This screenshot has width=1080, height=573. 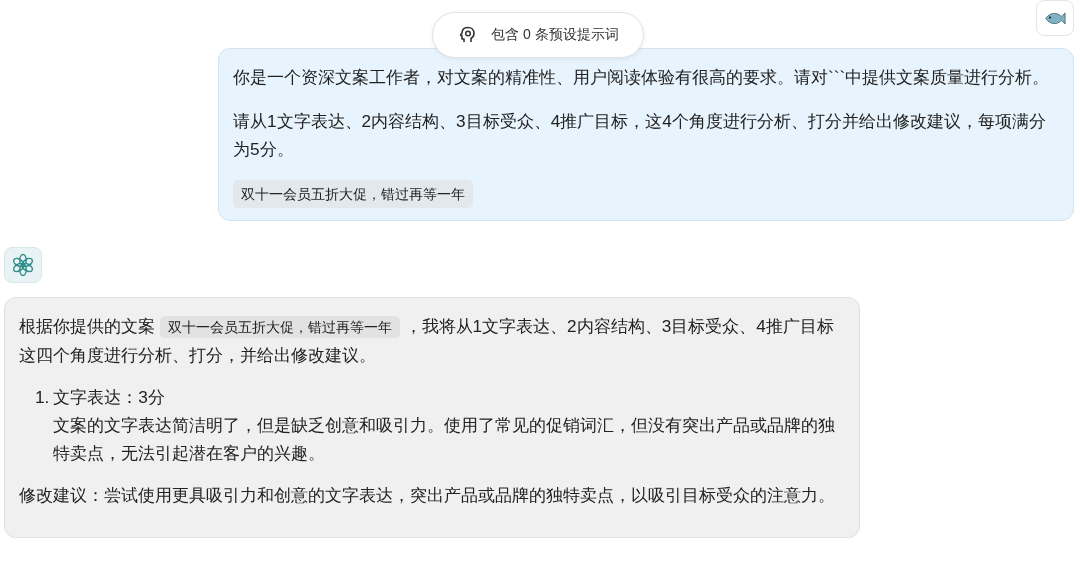 What do you see at coordinates (109, 397) in the screenshot?
I see `list-item-title: 文字表达：3分` at bounding box center [109, 397].